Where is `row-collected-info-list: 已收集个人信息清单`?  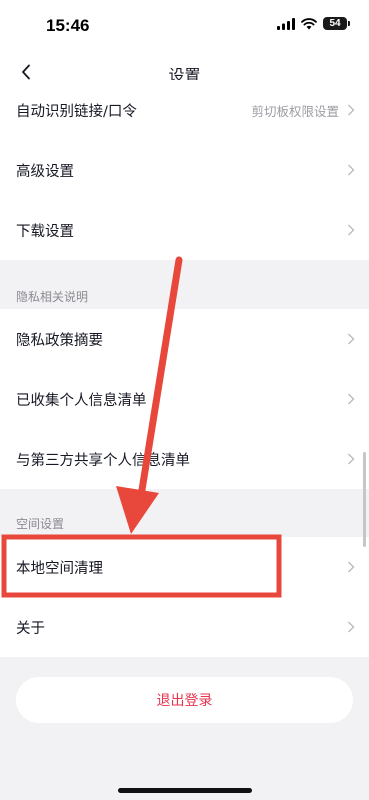
row-collected-info-list: 已收集个人信息清单 is located at coordinates (184, 399).